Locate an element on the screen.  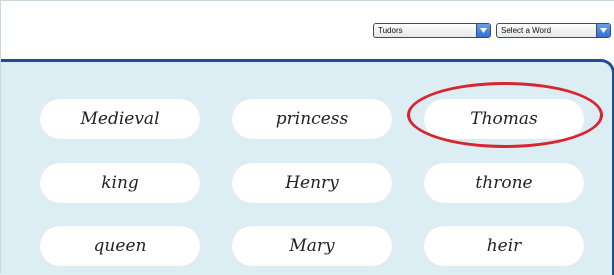
topic-select: Tudors is located at coordinates (432, 30).